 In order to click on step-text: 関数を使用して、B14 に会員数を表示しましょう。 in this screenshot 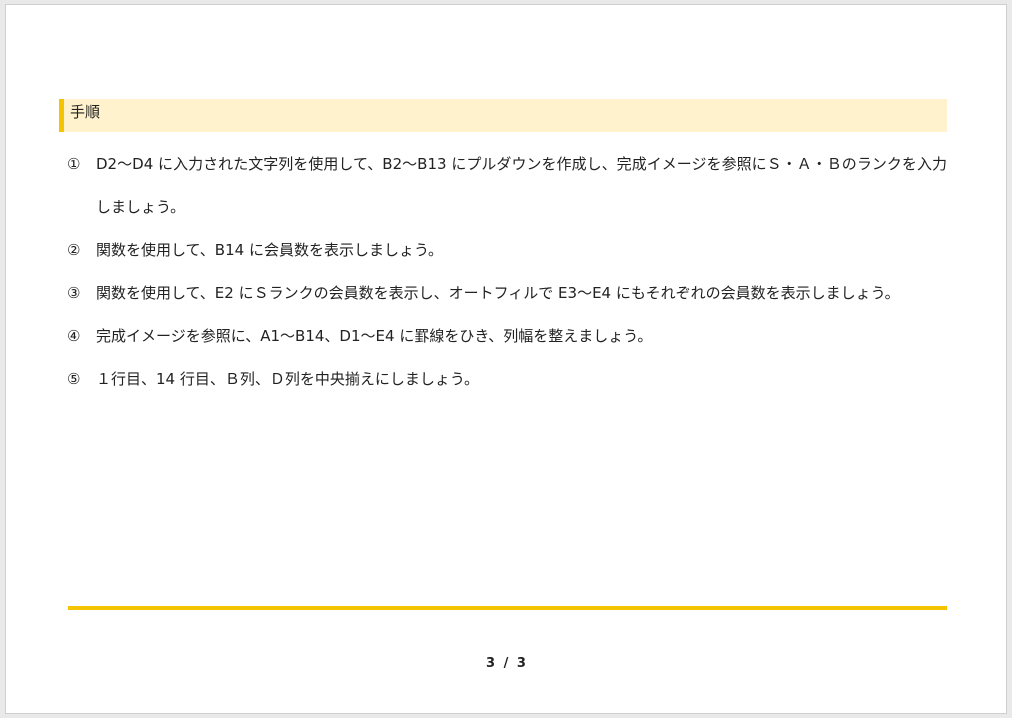, I will do `click(270, 250)`.